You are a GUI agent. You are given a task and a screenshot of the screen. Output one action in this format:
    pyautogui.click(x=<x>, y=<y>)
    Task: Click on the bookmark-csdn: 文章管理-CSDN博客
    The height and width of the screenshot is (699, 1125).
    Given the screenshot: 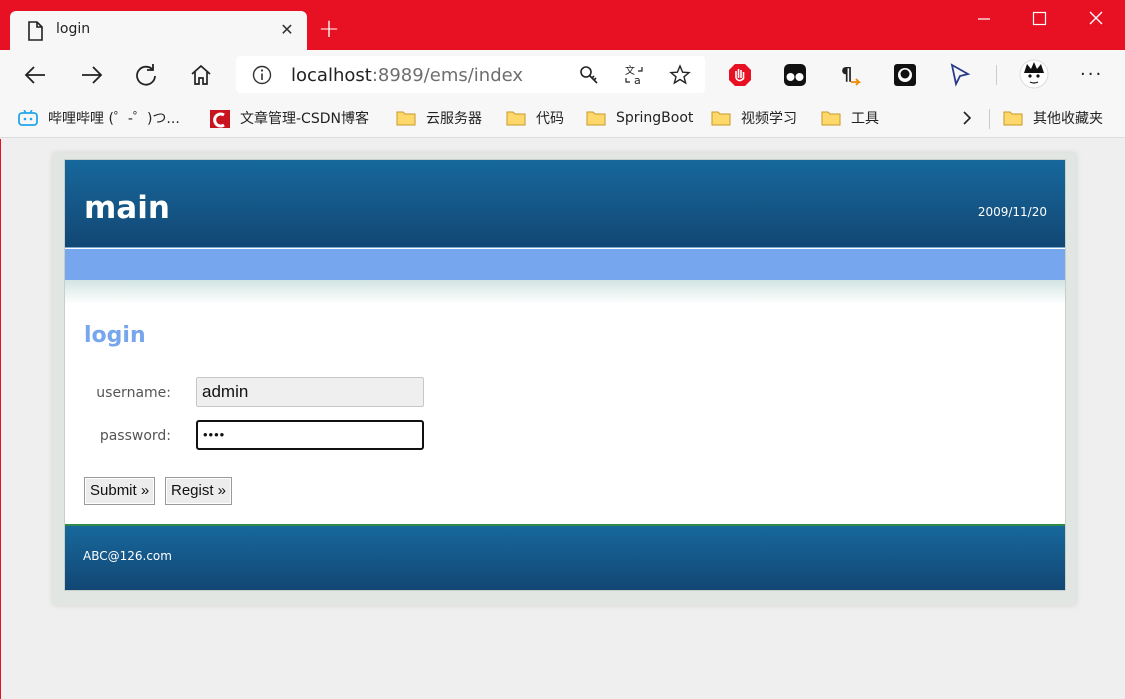 What is the action you would take?
    pyautogui.click(x=289, y=118)
    